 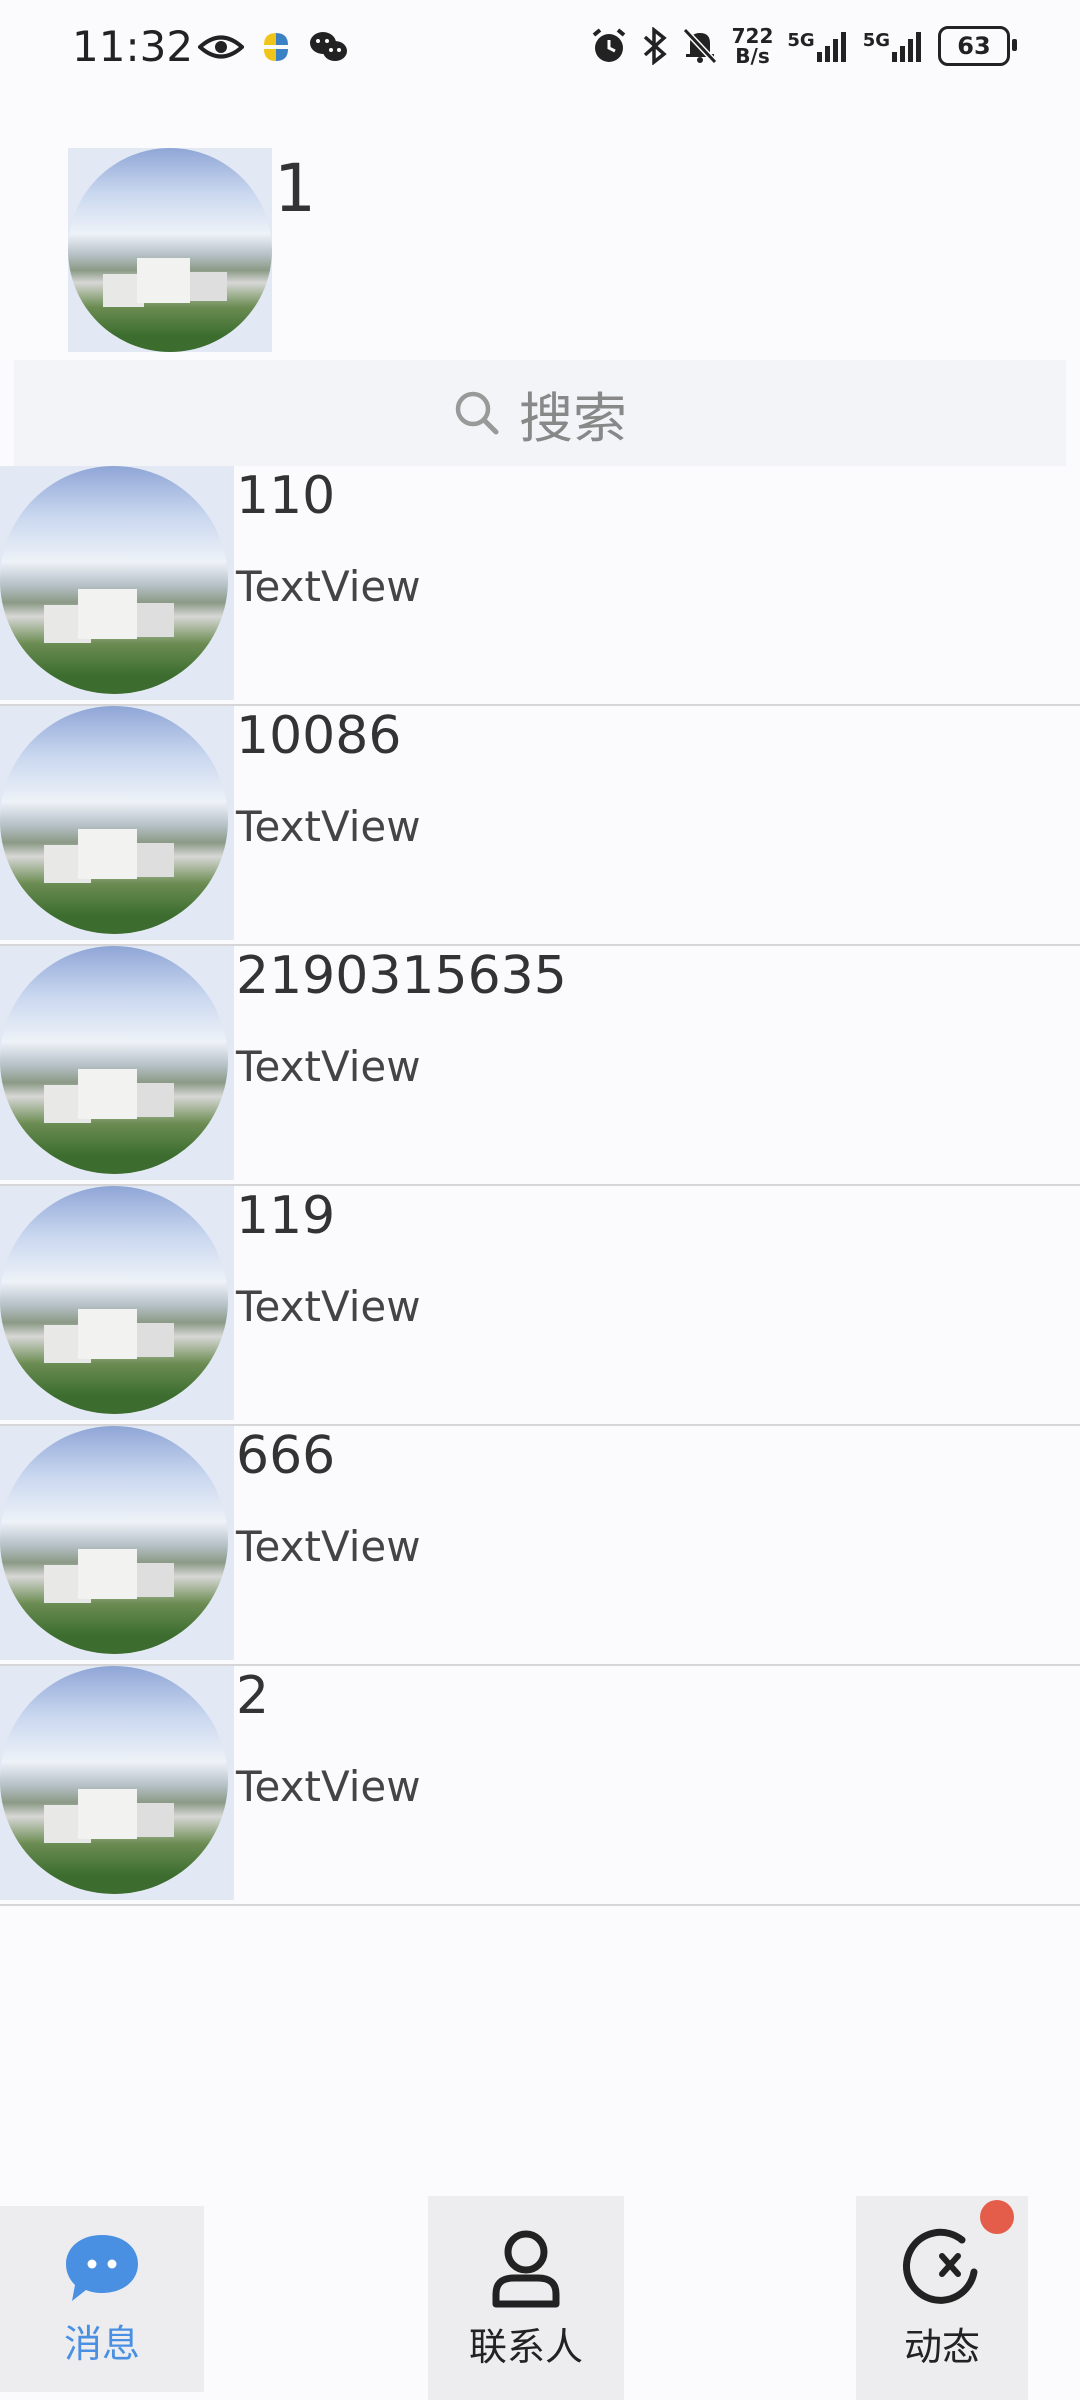 What do you see at coordinates (540, 50) in the screenshot?
I see `status-bar: 11:32 722 B/s 5G 5G 63` at bounding box center [540, 50].